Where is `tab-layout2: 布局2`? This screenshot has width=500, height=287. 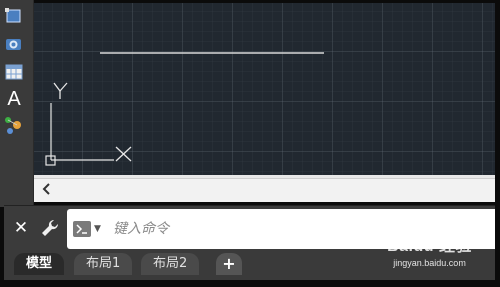 tab-layout2: 布局2 is located at coordinates (170, 264).